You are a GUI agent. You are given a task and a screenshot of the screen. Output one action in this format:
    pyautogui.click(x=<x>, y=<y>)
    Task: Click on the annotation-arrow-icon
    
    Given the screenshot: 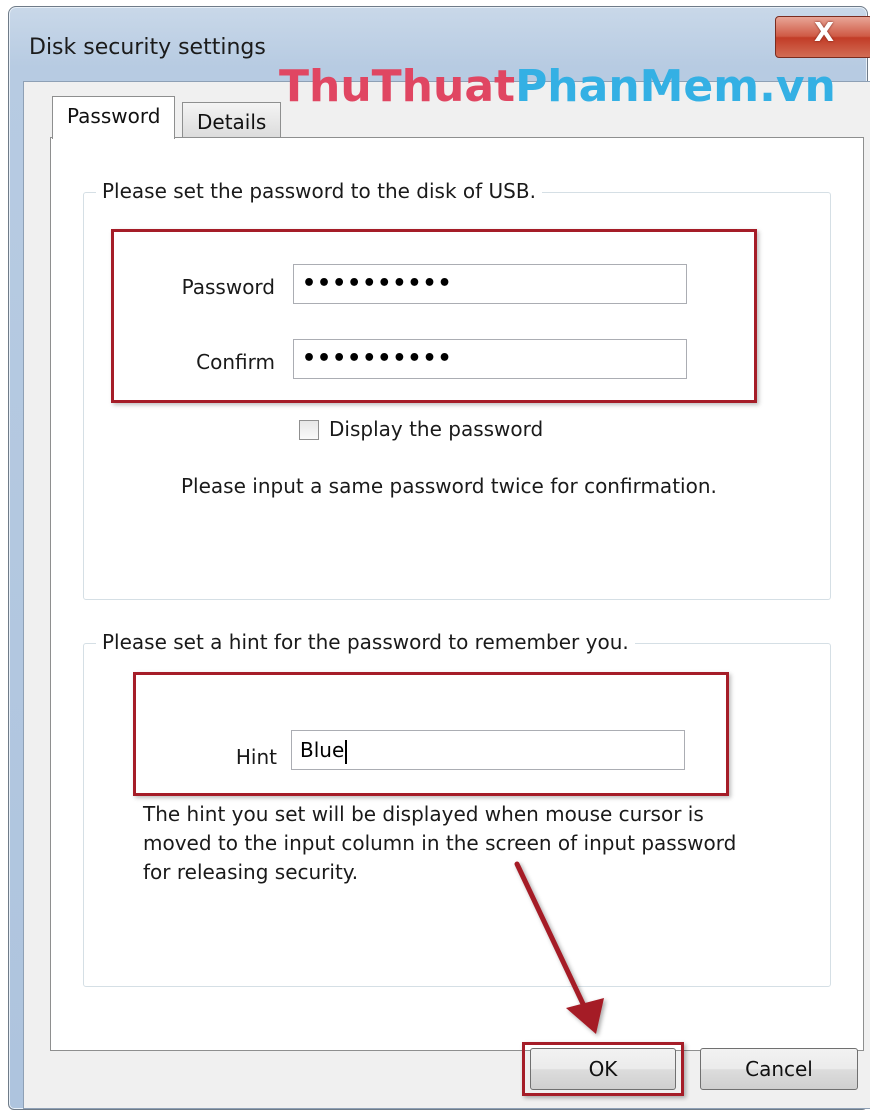 What is the action you would take?
    pyautogui.click(x=559, y=947)
    